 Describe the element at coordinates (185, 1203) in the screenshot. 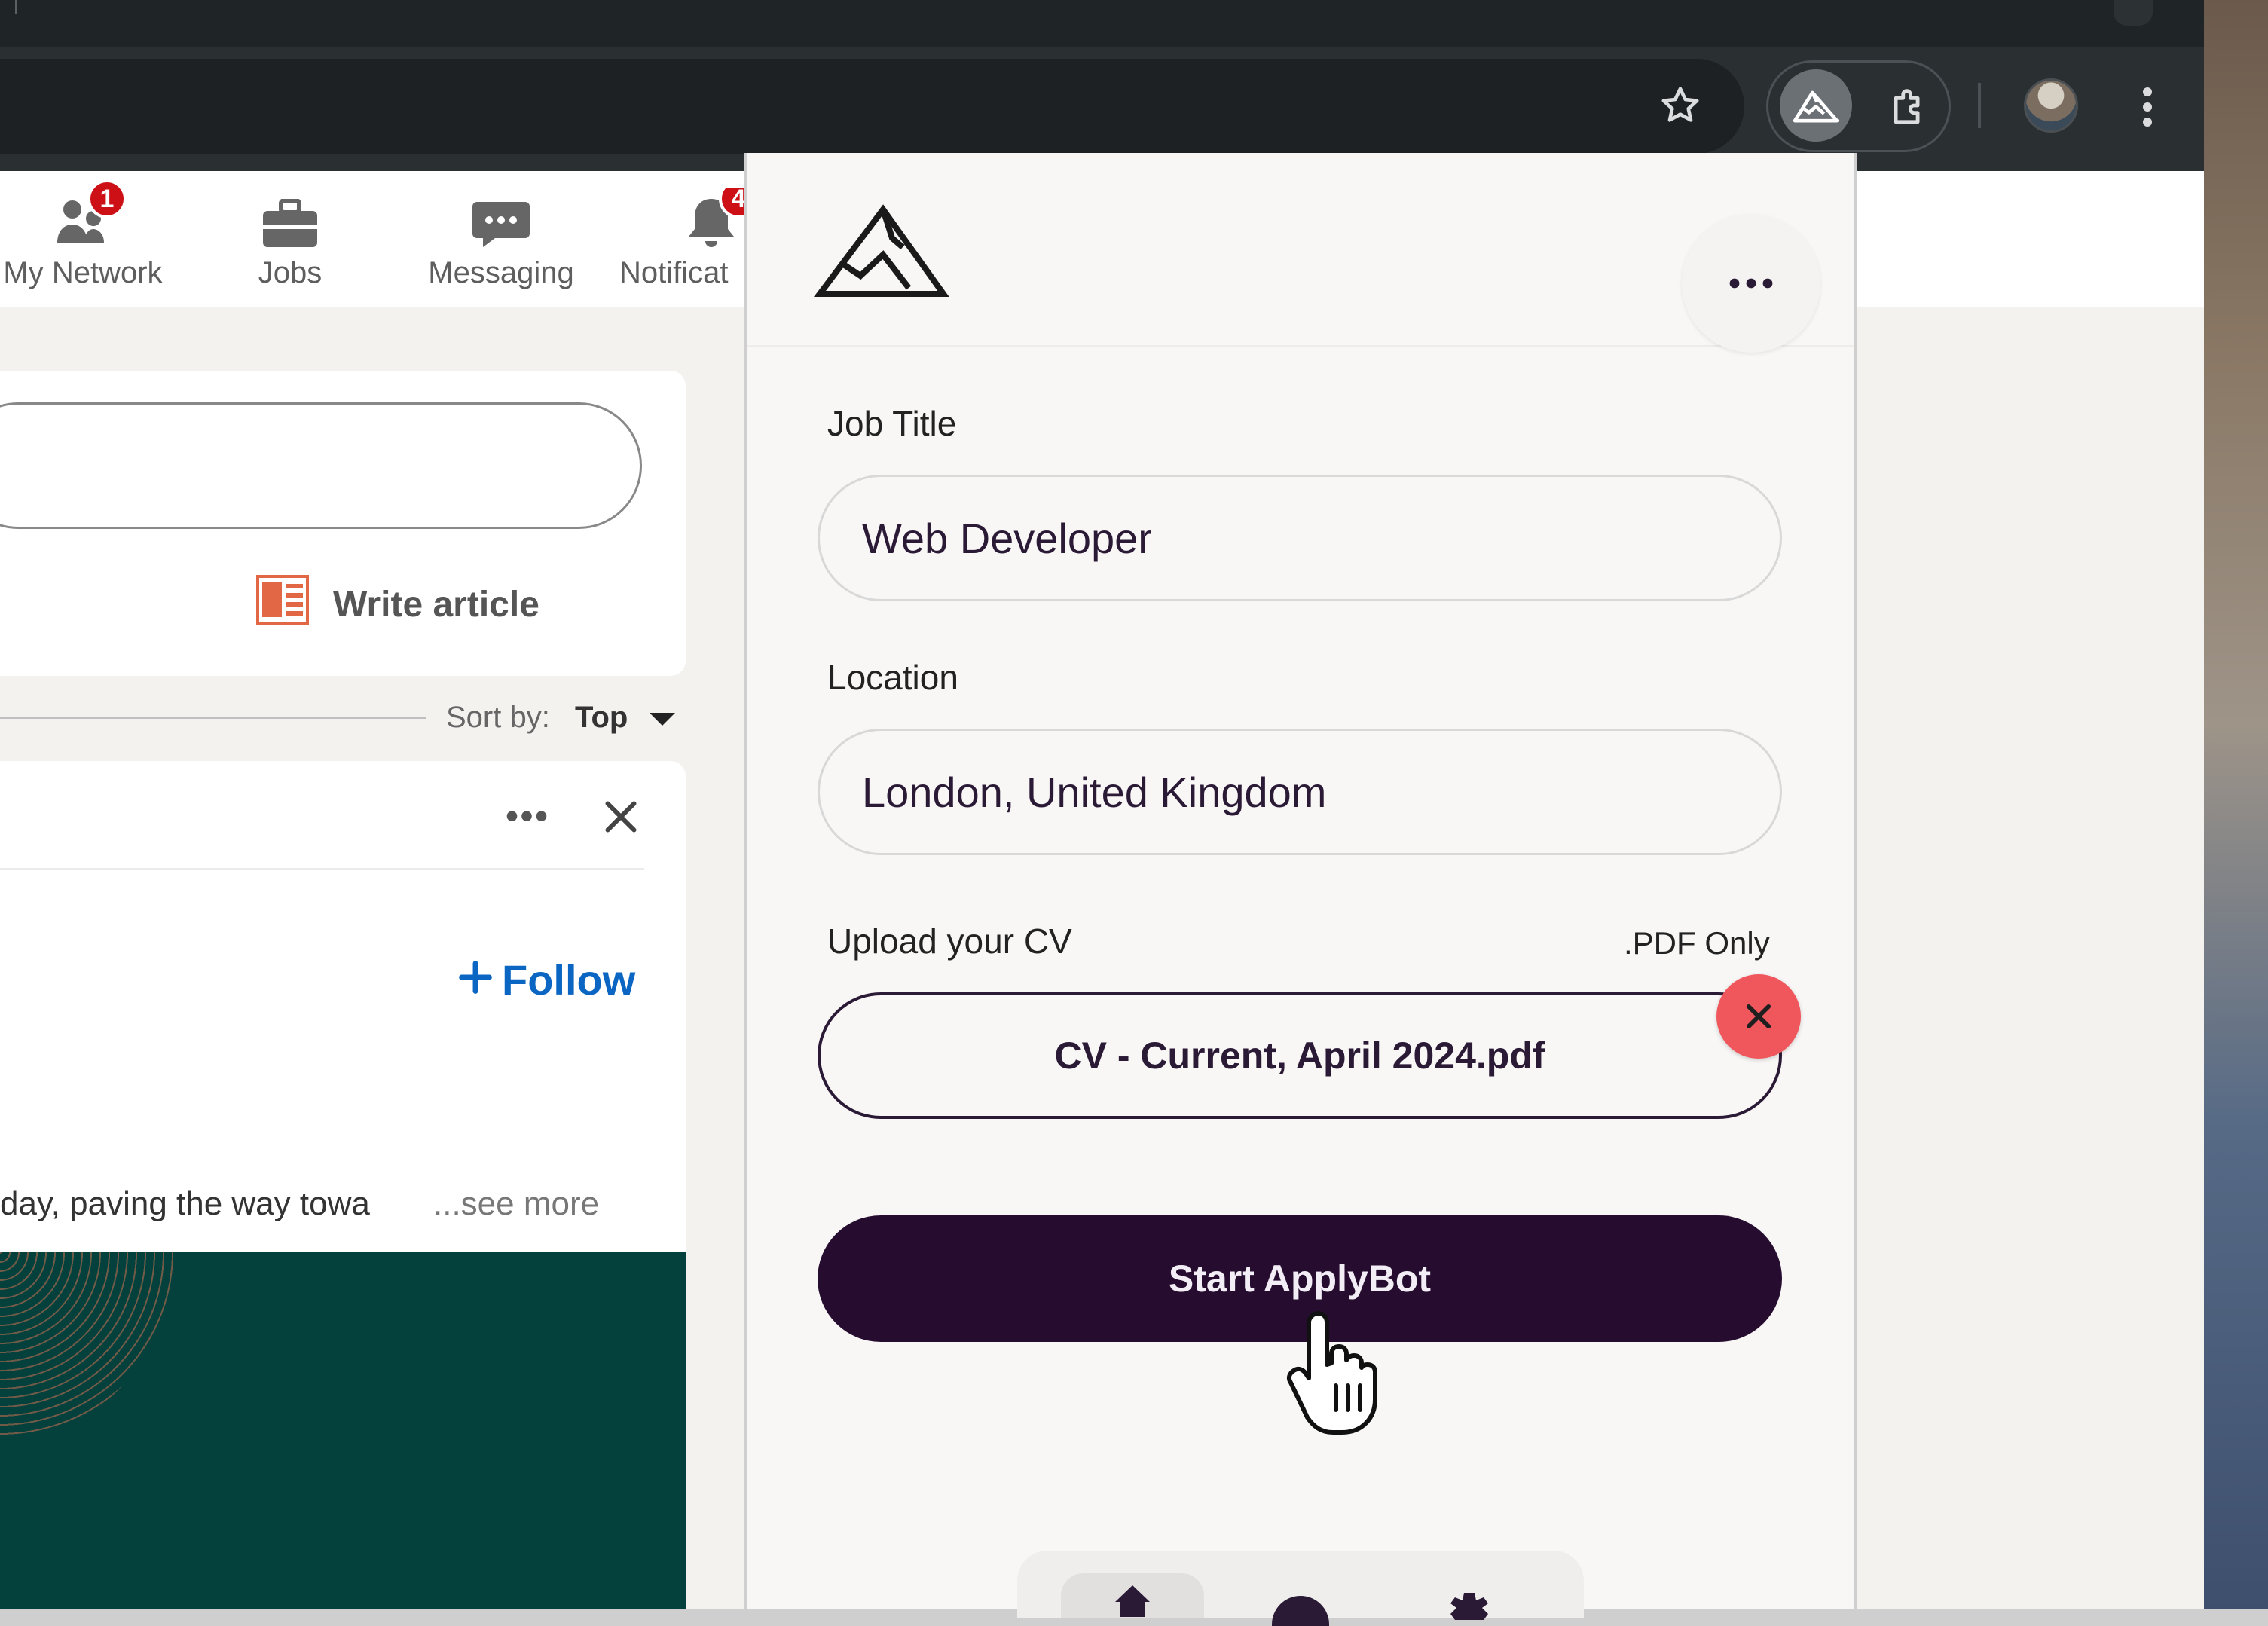

I see `post-text-body: day, paving the way towa` at that location.